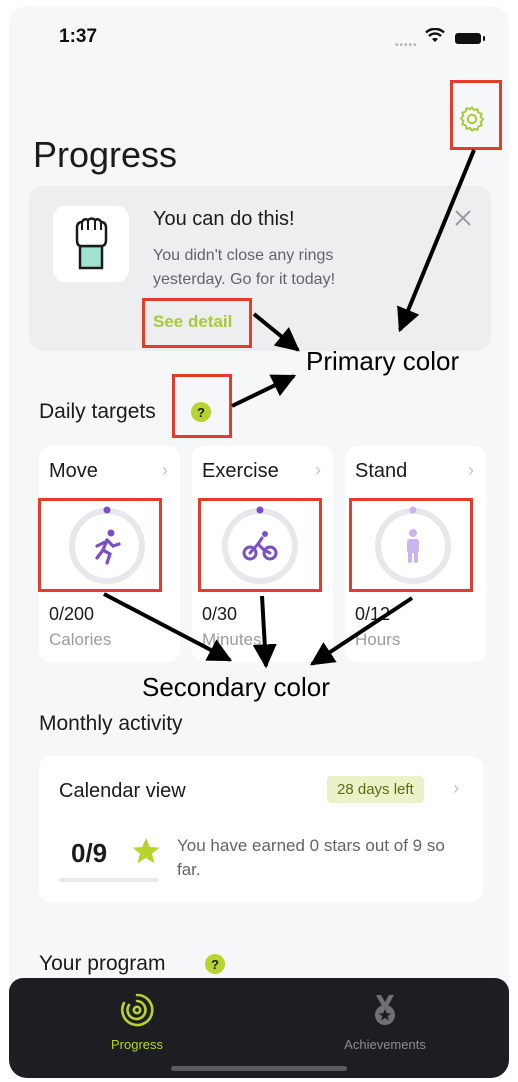 Image resolution: width=518 pixels, height=1082 pixels. What do you see at coordinates (236, 687) in the screenshot?
I see `secondary-color-annotation: Secondary color` at bounding box center [236, 687].